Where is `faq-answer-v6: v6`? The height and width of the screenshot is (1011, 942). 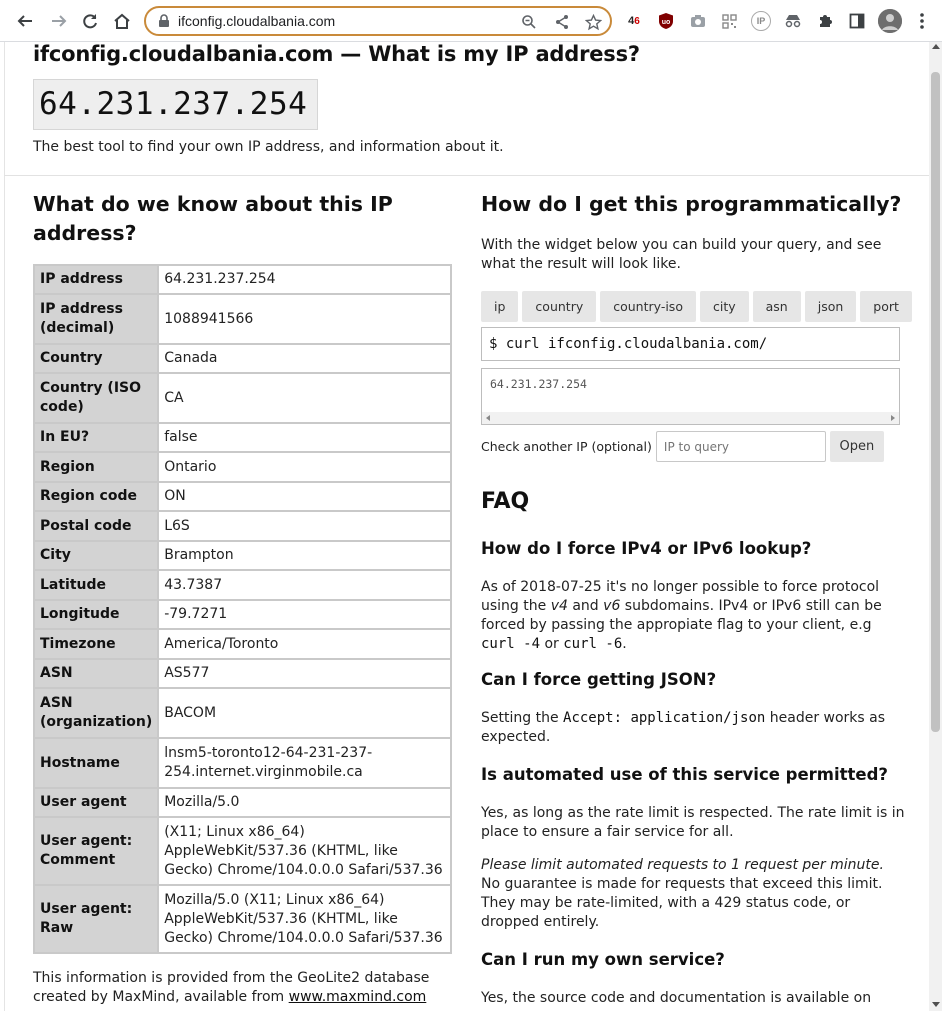 faq-answer-v6: v6 is located at coordinates (612, 606).